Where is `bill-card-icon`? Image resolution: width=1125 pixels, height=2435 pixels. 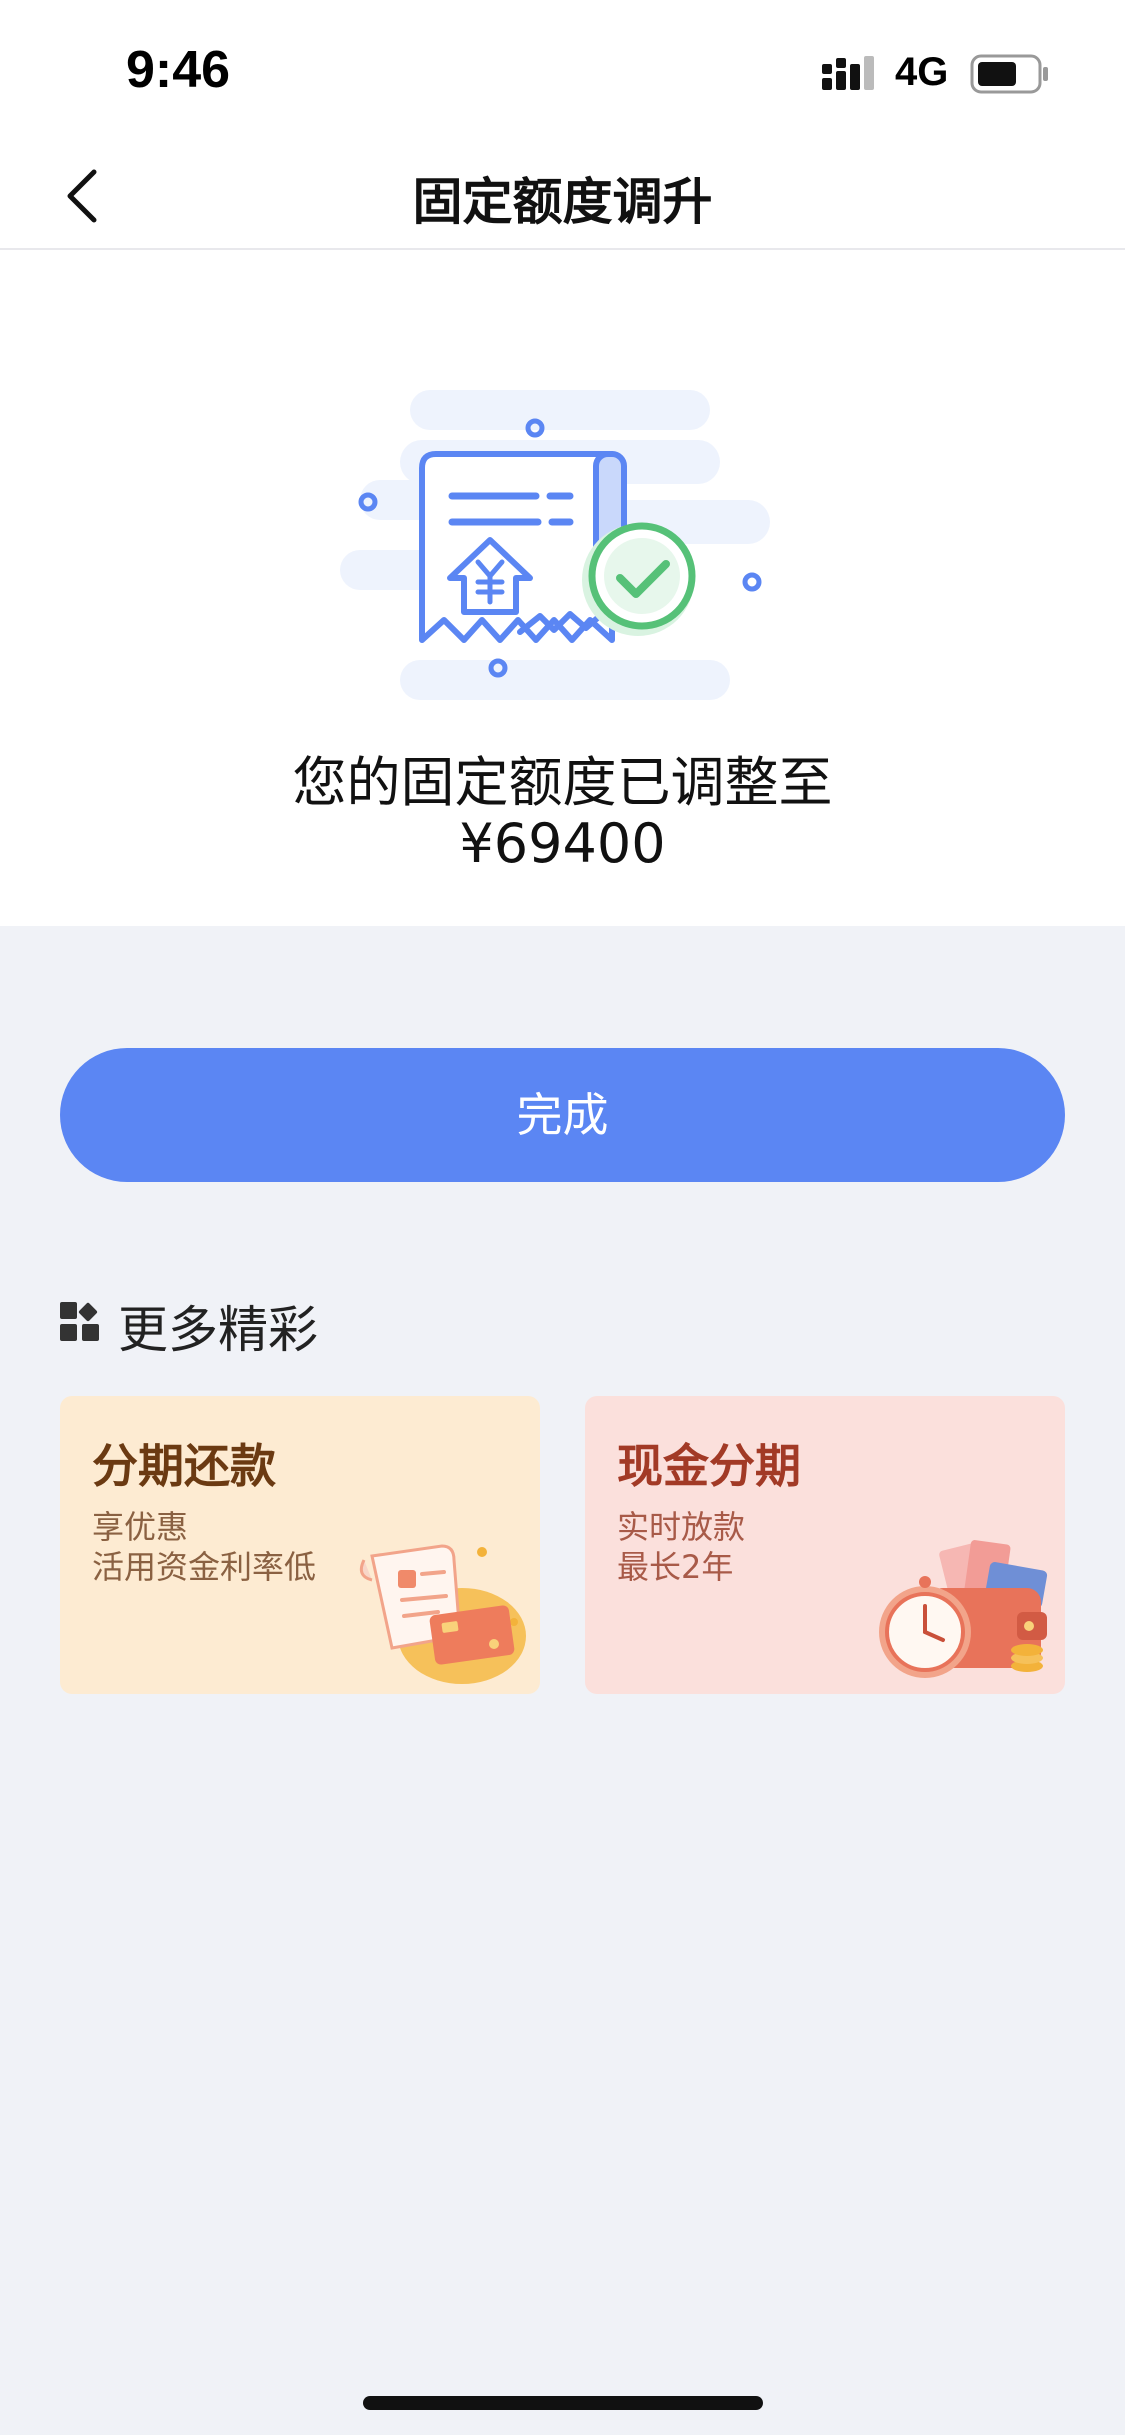 bill-card-icon is located at coordinates (442, 1614).